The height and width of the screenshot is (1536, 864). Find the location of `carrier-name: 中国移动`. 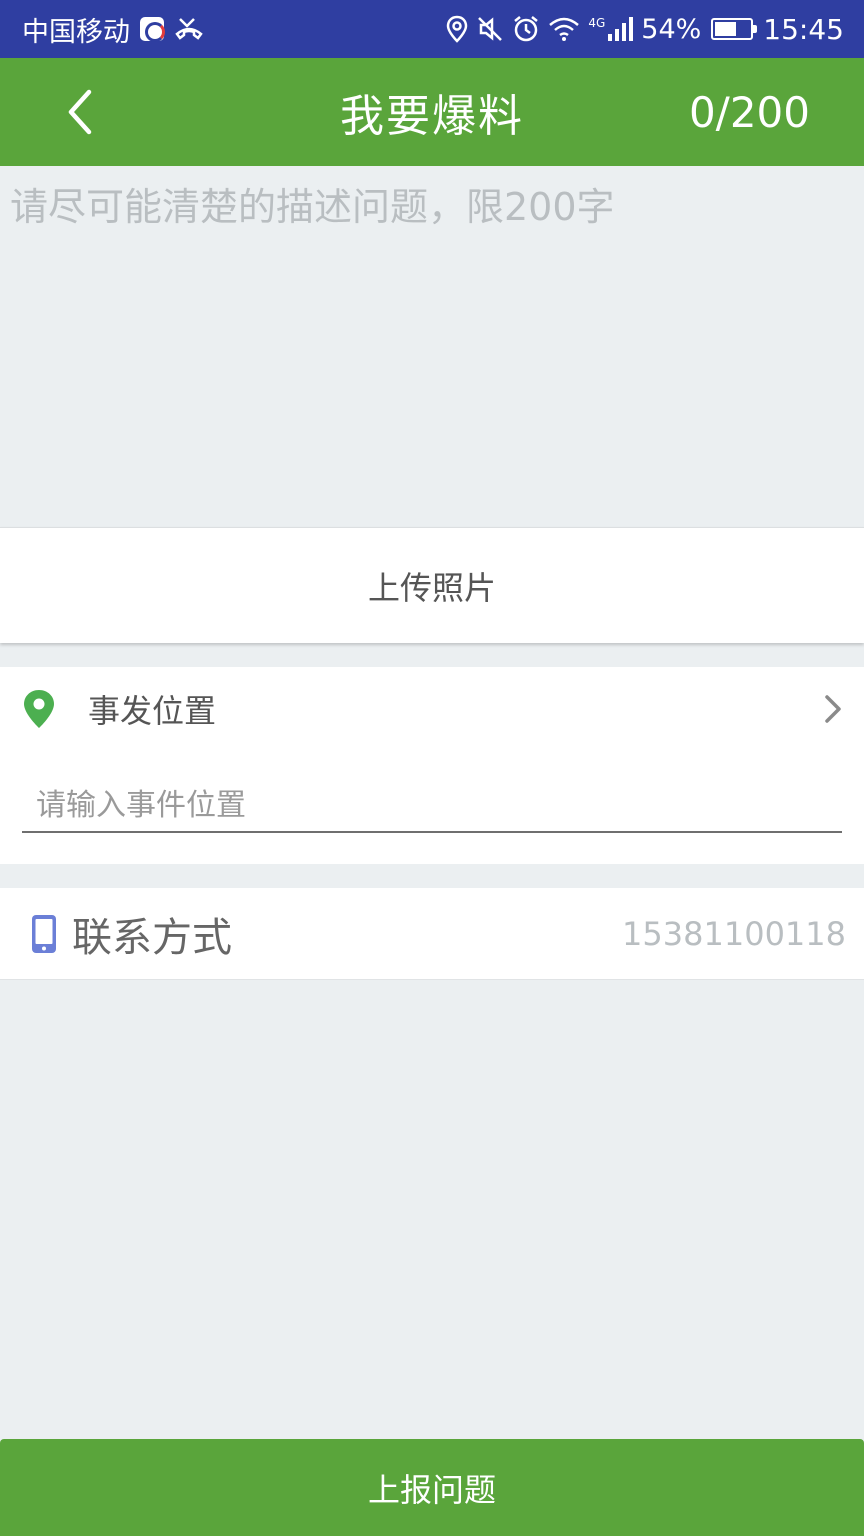

carrier-name: 中国移动 is located at coordinates (76, 32).